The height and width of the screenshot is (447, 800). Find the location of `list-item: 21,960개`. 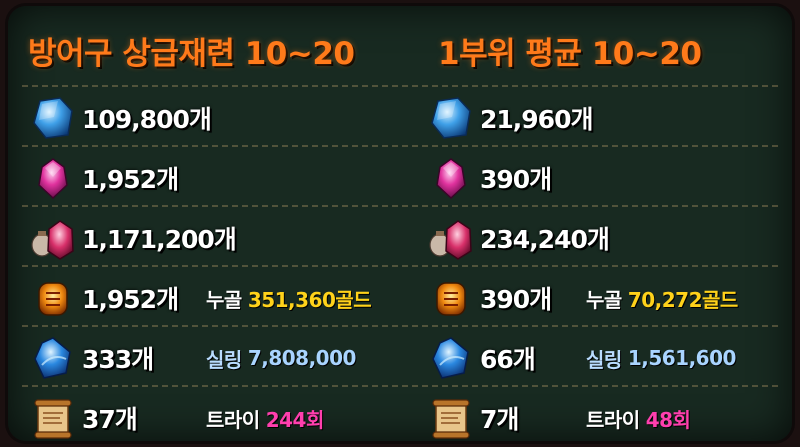

list-item: 21,960개 is located at coordinates (610, 118).